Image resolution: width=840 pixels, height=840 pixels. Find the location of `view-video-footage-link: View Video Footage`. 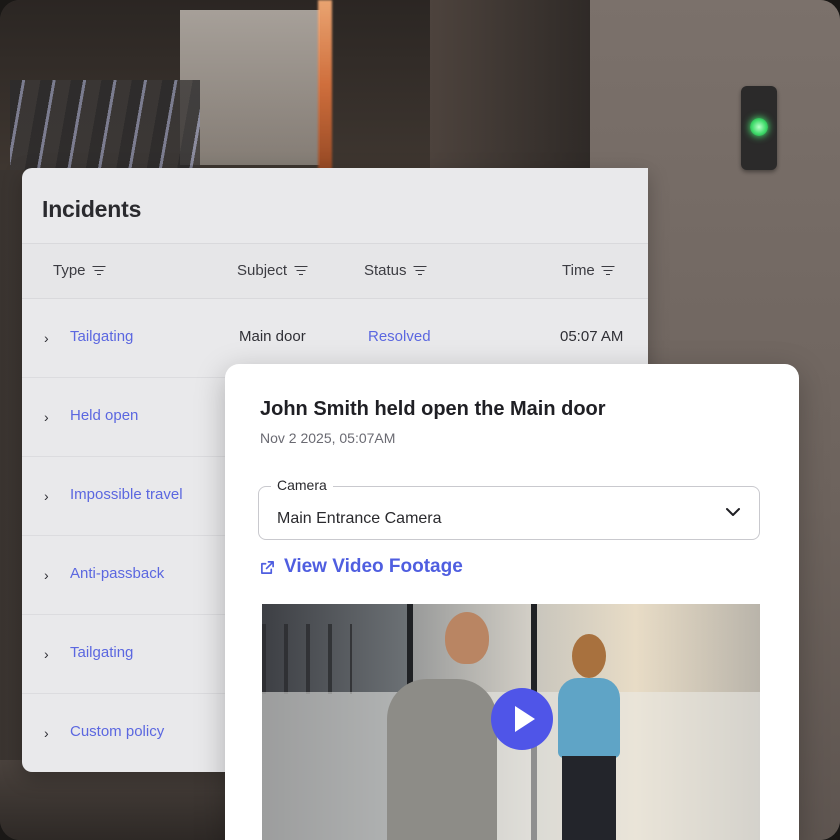

view-video-footage-link: View Video Footage is located at coordinates (361, 567).